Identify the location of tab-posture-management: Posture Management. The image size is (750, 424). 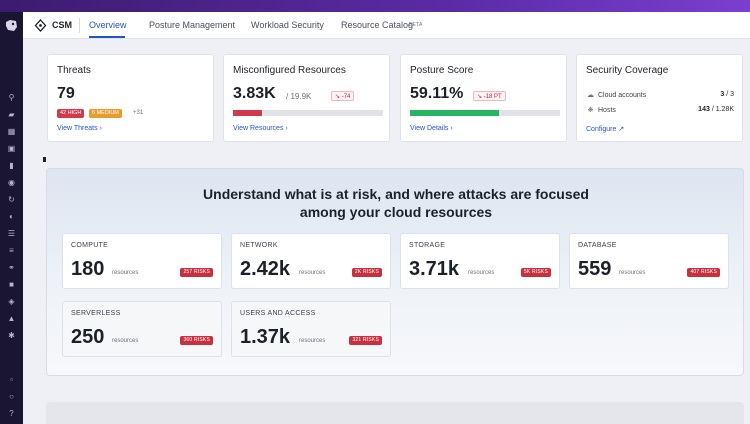
(192, 25).